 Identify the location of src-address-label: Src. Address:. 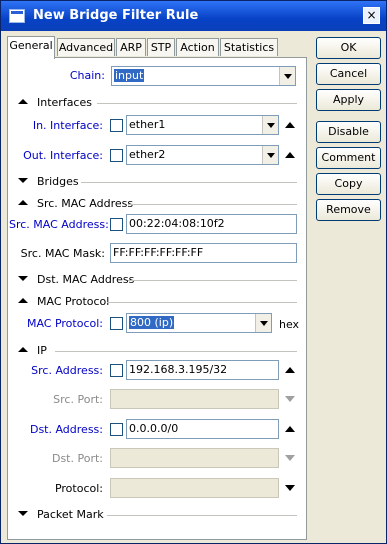
(67, 370).